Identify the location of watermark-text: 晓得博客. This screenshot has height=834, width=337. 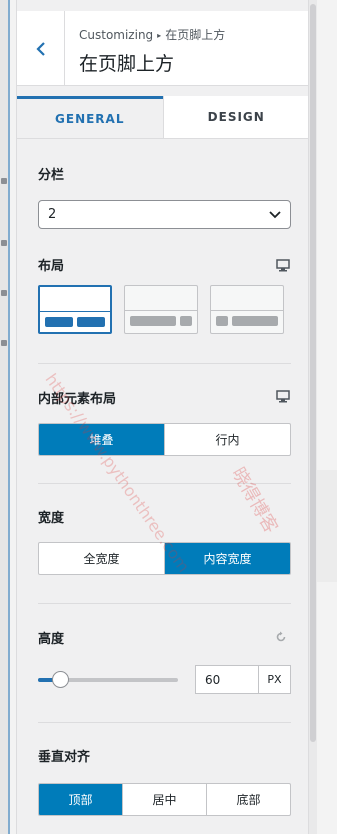
(254, 500).